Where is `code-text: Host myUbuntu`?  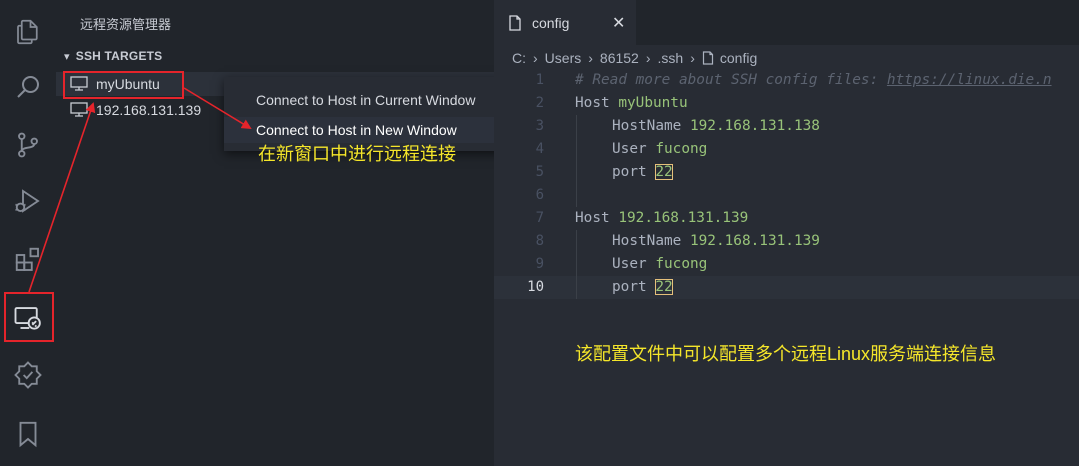
code-text: Host myUbuntu is located at coordinates (631, 103).